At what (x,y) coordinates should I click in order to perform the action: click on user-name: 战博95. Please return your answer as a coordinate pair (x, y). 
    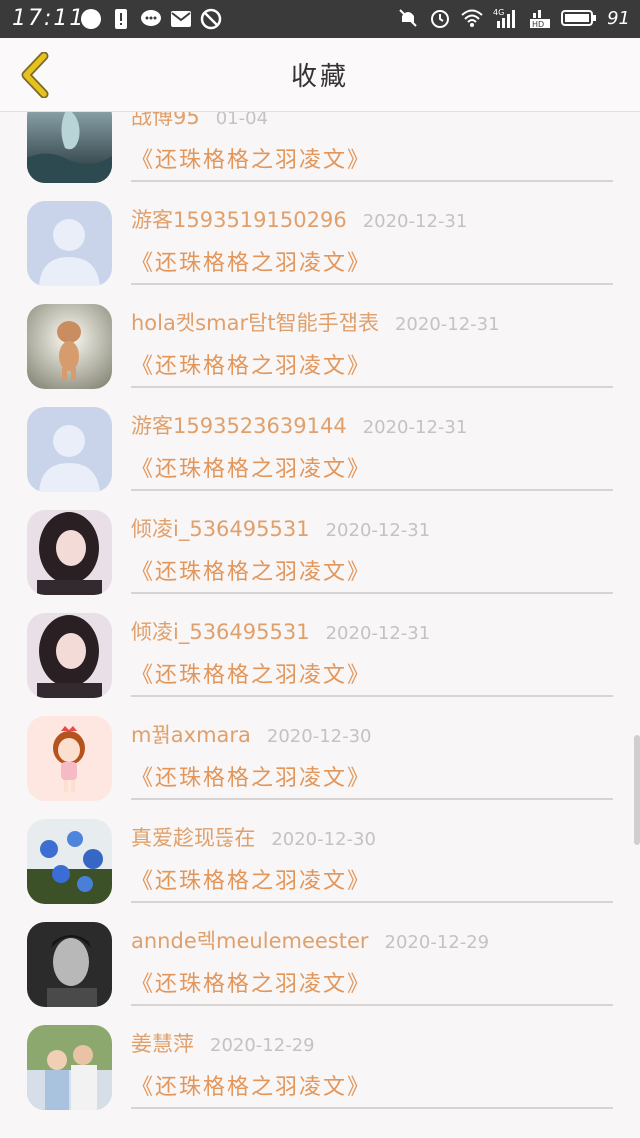
    Looking at the image, I should click on (165, 120).